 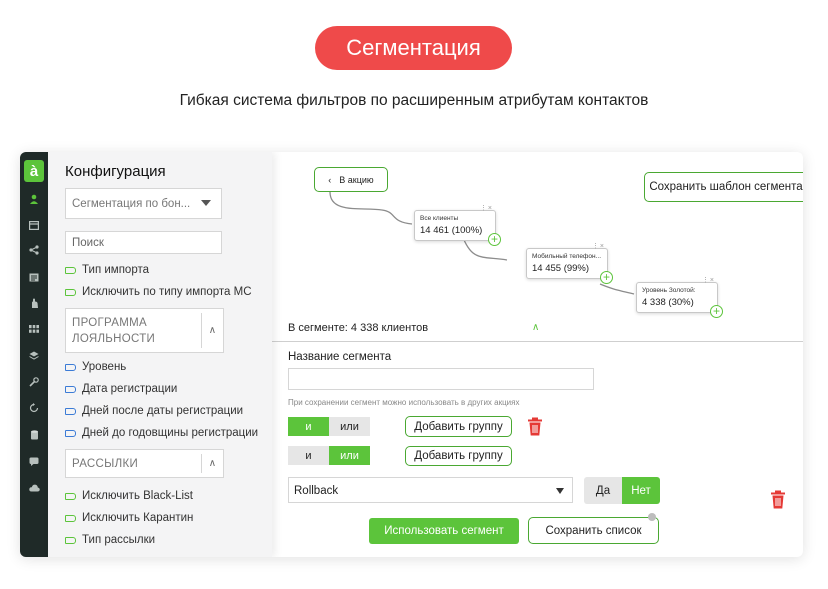 I want to click on save-list-button: Сохранить список, so click(x=593, y=530).